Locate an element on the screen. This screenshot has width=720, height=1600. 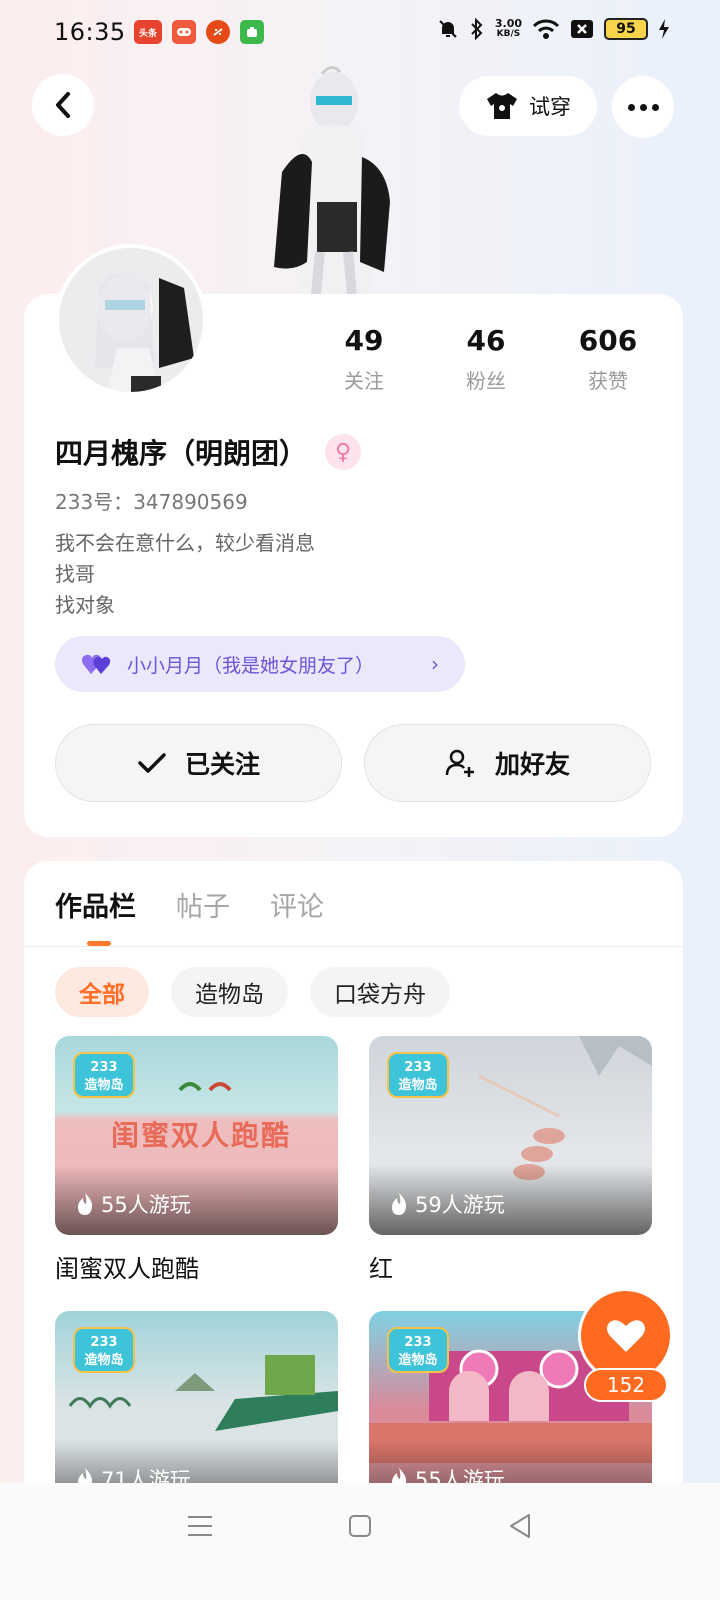
news-app-icon: 头条 is located at coordinates (148, 32).